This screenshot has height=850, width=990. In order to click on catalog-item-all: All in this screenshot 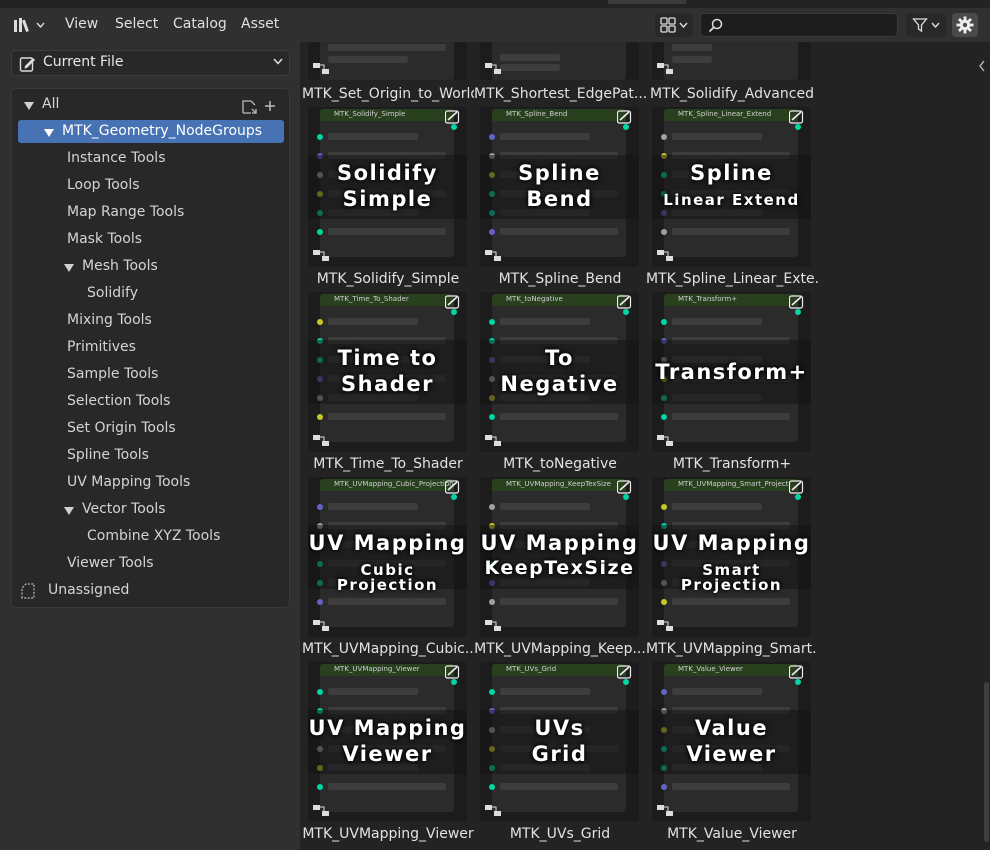, I will do `click(150, 105)`.